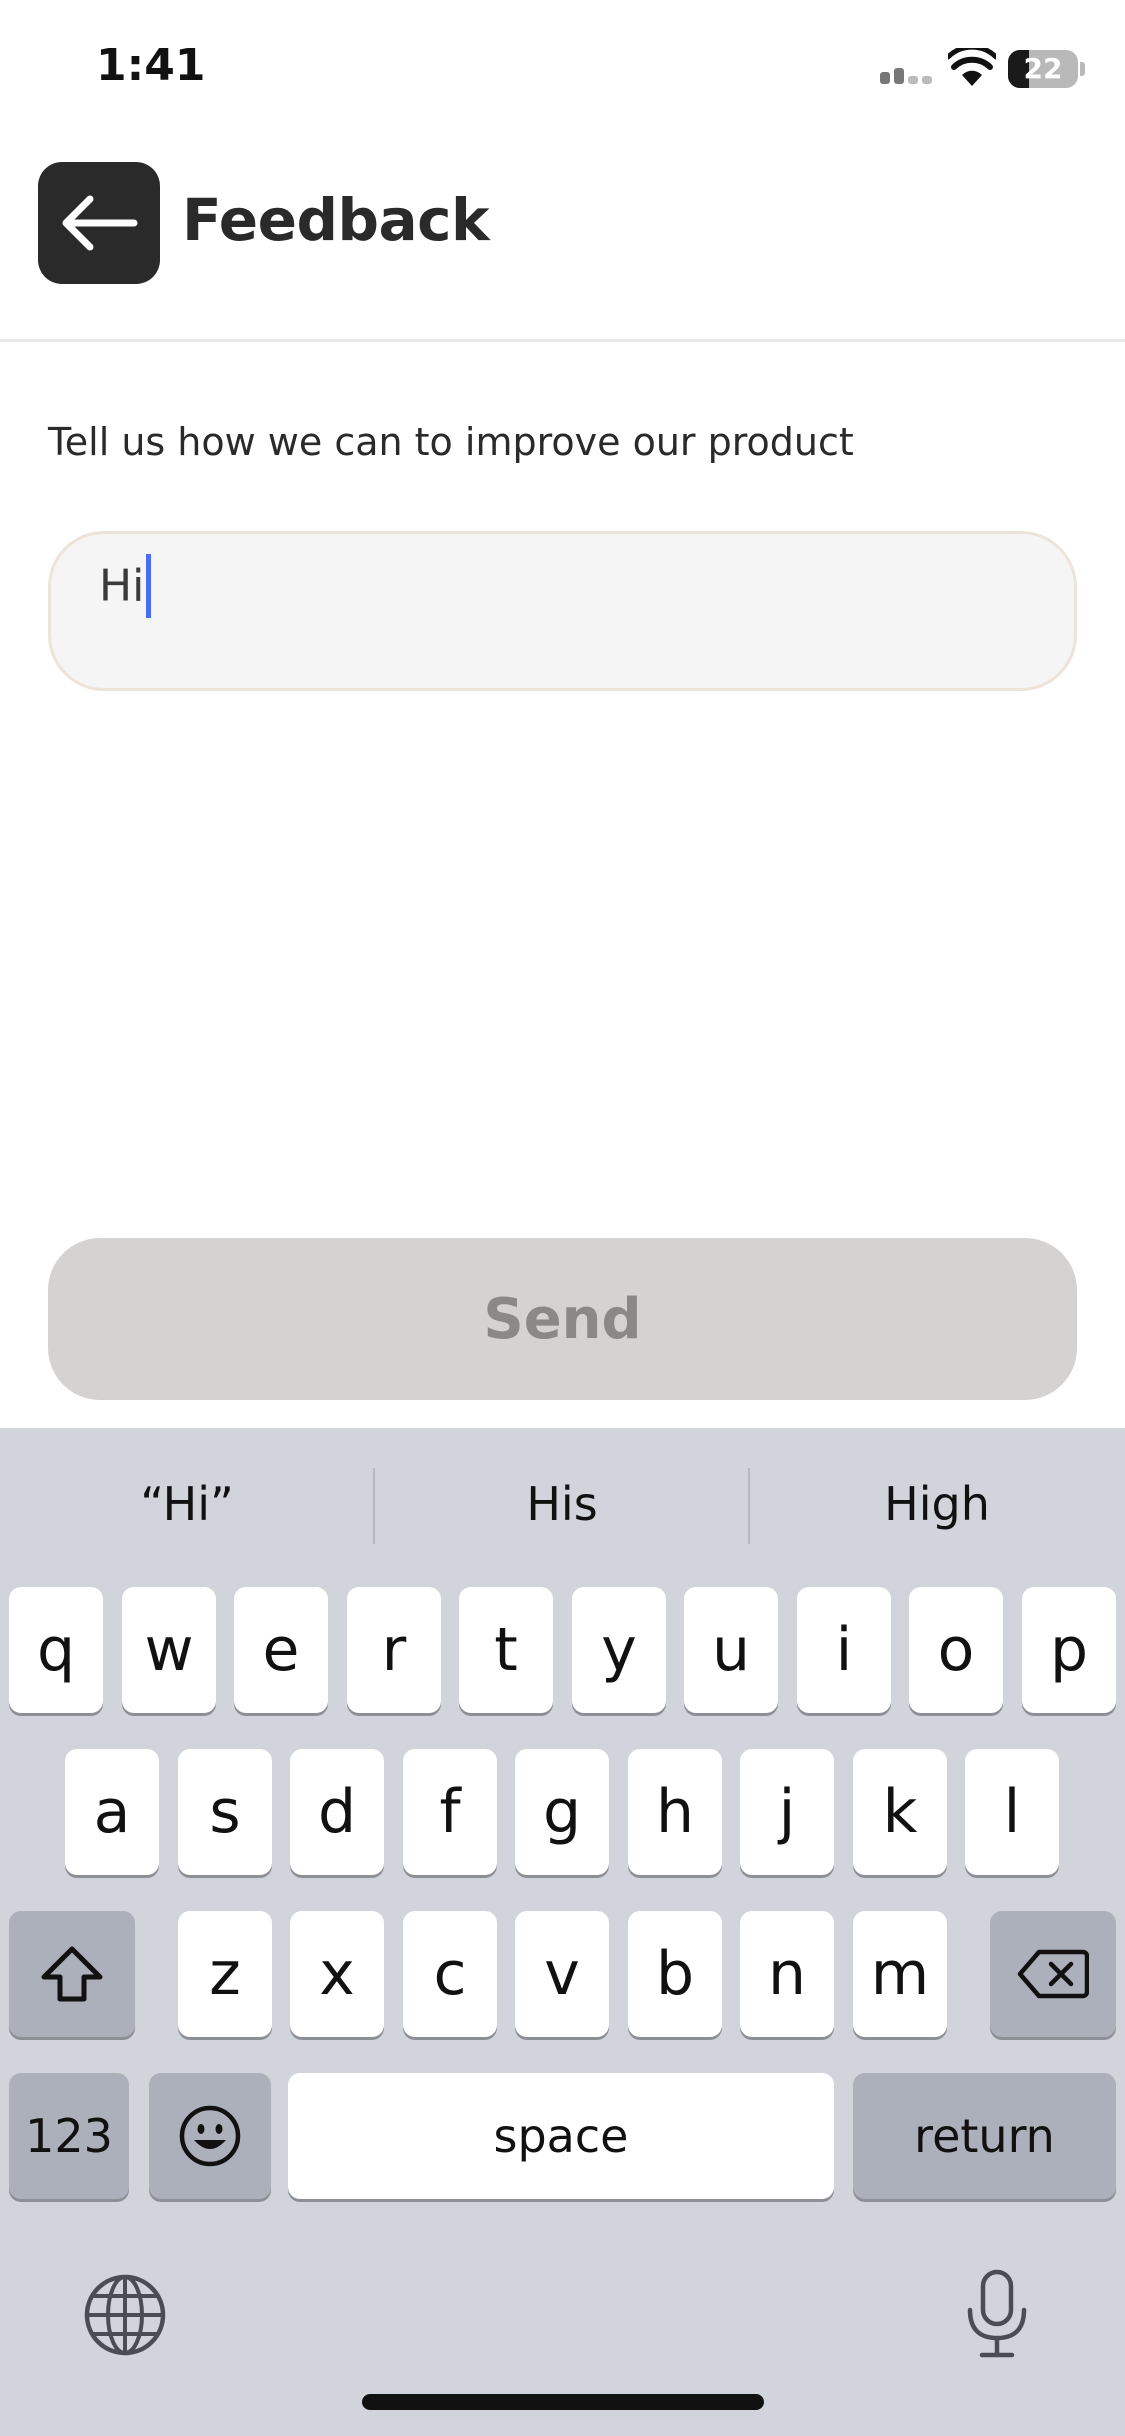 The image size is (1125, 2436). I want to click on key-r: r, so click(394, 1650).